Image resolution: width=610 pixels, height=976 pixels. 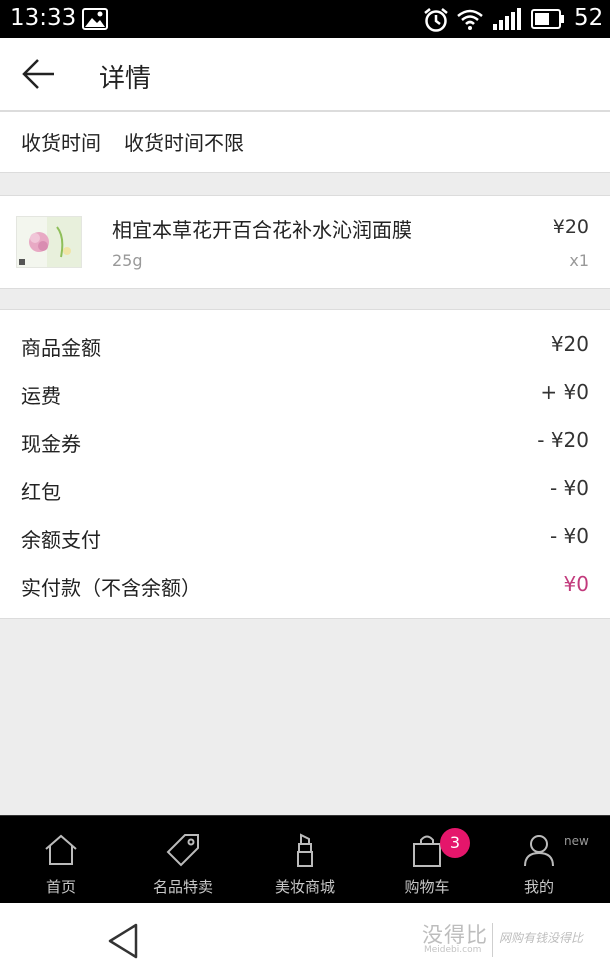 I want to click on summary-value: ¥20, so click(x=569, y=344).